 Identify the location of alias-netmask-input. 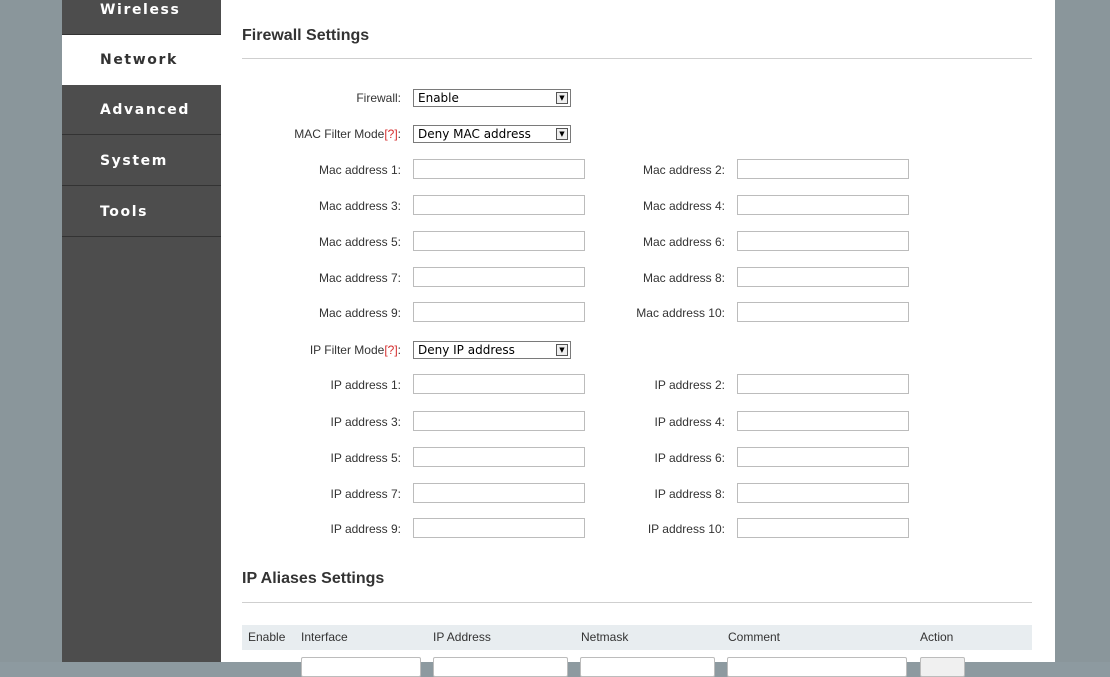
(647, 667).